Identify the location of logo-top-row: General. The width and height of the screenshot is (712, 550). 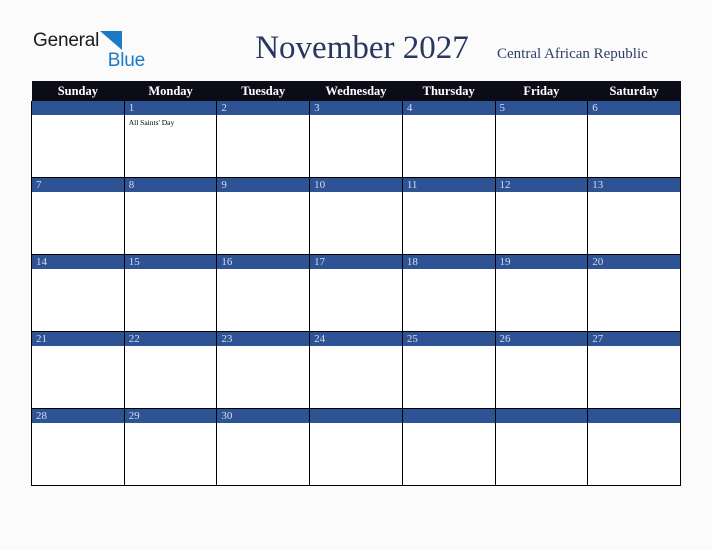
(78, 40).